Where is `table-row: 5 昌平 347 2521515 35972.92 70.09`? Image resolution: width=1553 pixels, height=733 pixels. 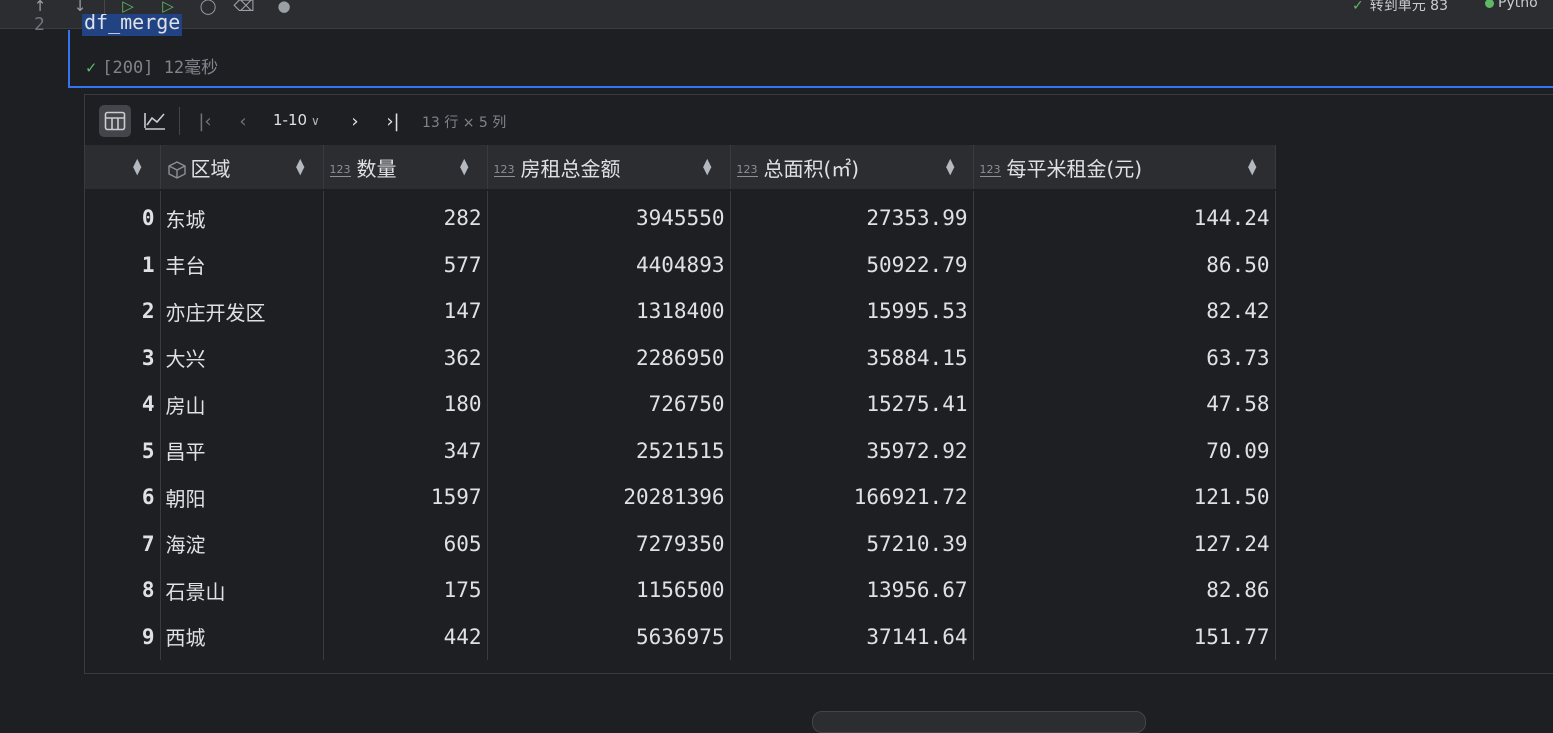 table-row: 5 昌平 347 2521515 35972.92 70.09 is located at coordinates (680, 450).